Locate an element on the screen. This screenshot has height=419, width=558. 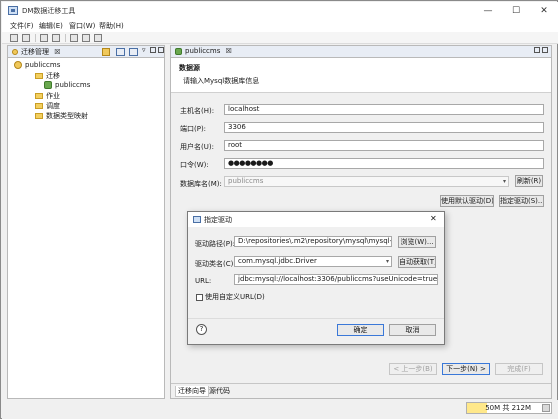
dialog-close-icon: ✕ is located at coordinates (433, 218).